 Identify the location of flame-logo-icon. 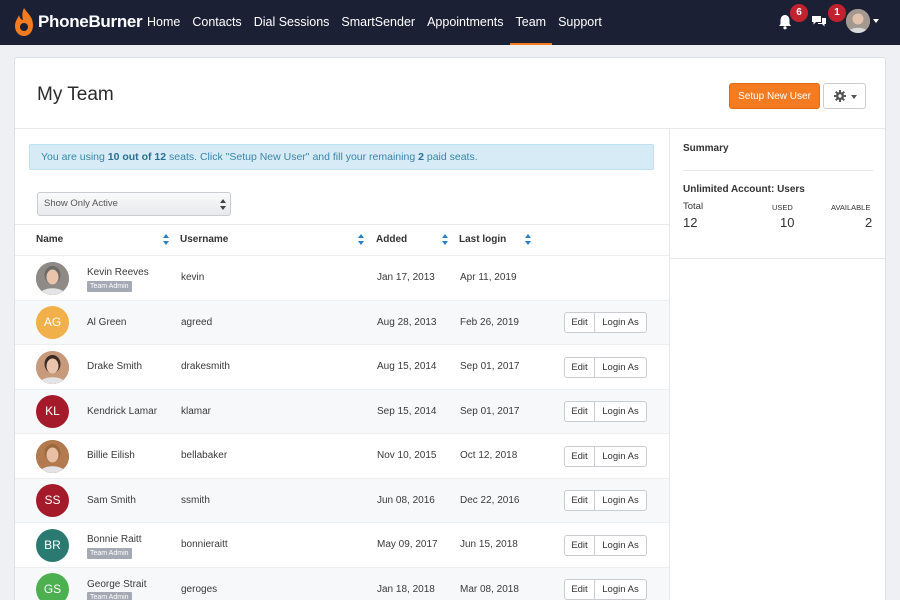
(24, 22).